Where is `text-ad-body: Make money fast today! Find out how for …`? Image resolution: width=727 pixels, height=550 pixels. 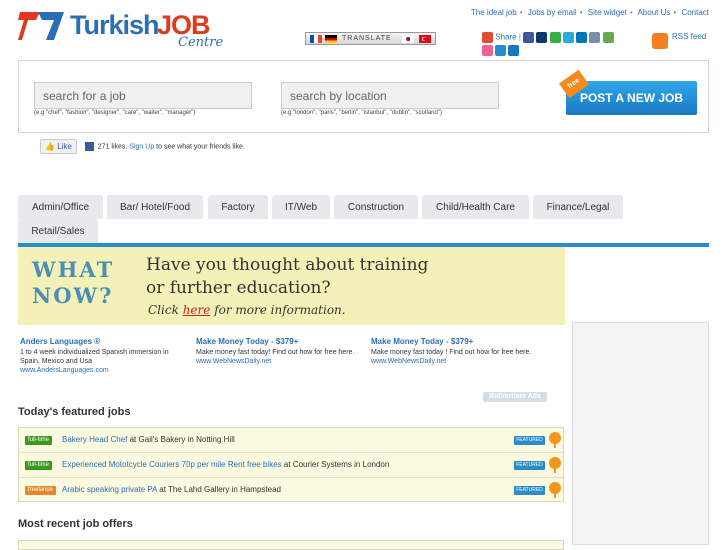
text-ad-body: Make money fast today! Find out how for … is located at coordinates (275, 352).